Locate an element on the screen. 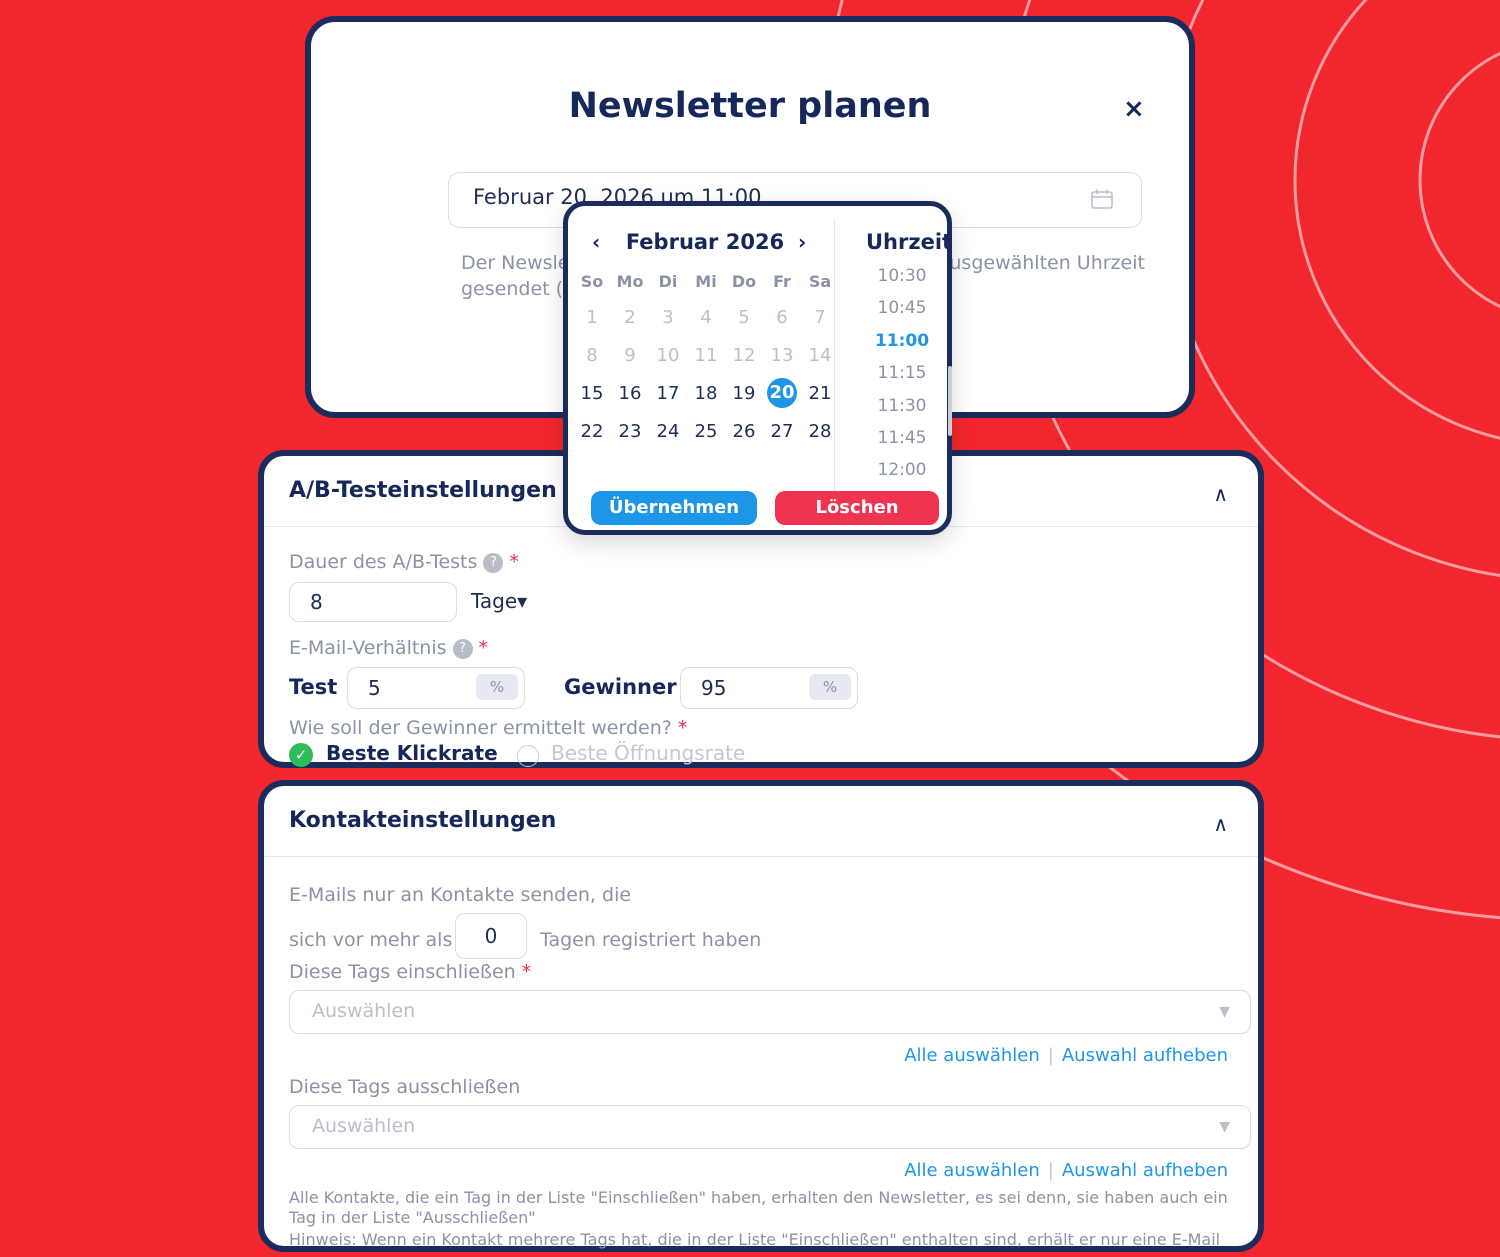  day-disabled: 8 is located at coordinates (592, 355).